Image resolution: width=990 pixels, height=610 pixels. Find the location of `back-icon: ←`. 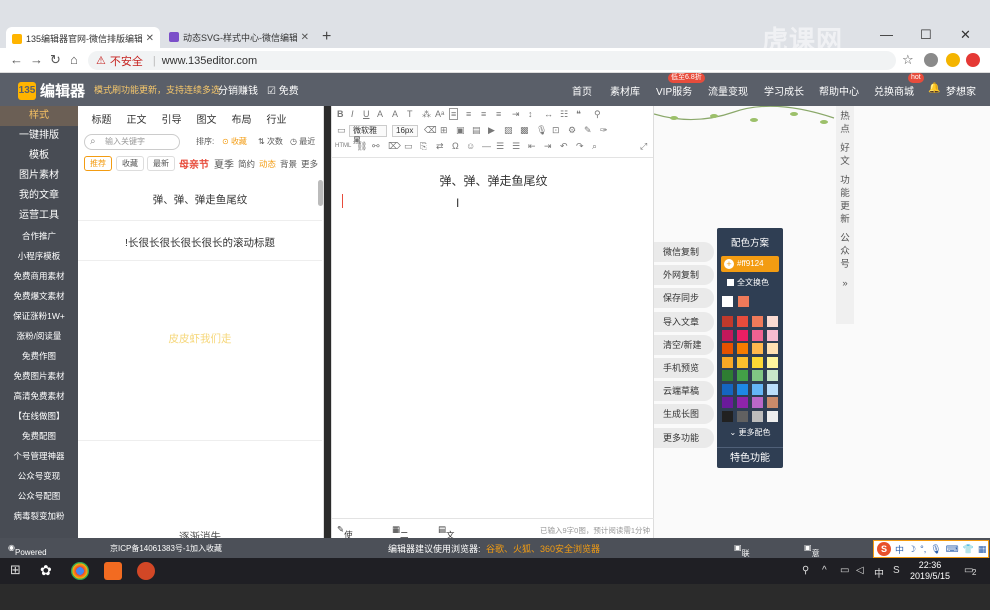

back-icon: ← is located at coordinates (16, 59).